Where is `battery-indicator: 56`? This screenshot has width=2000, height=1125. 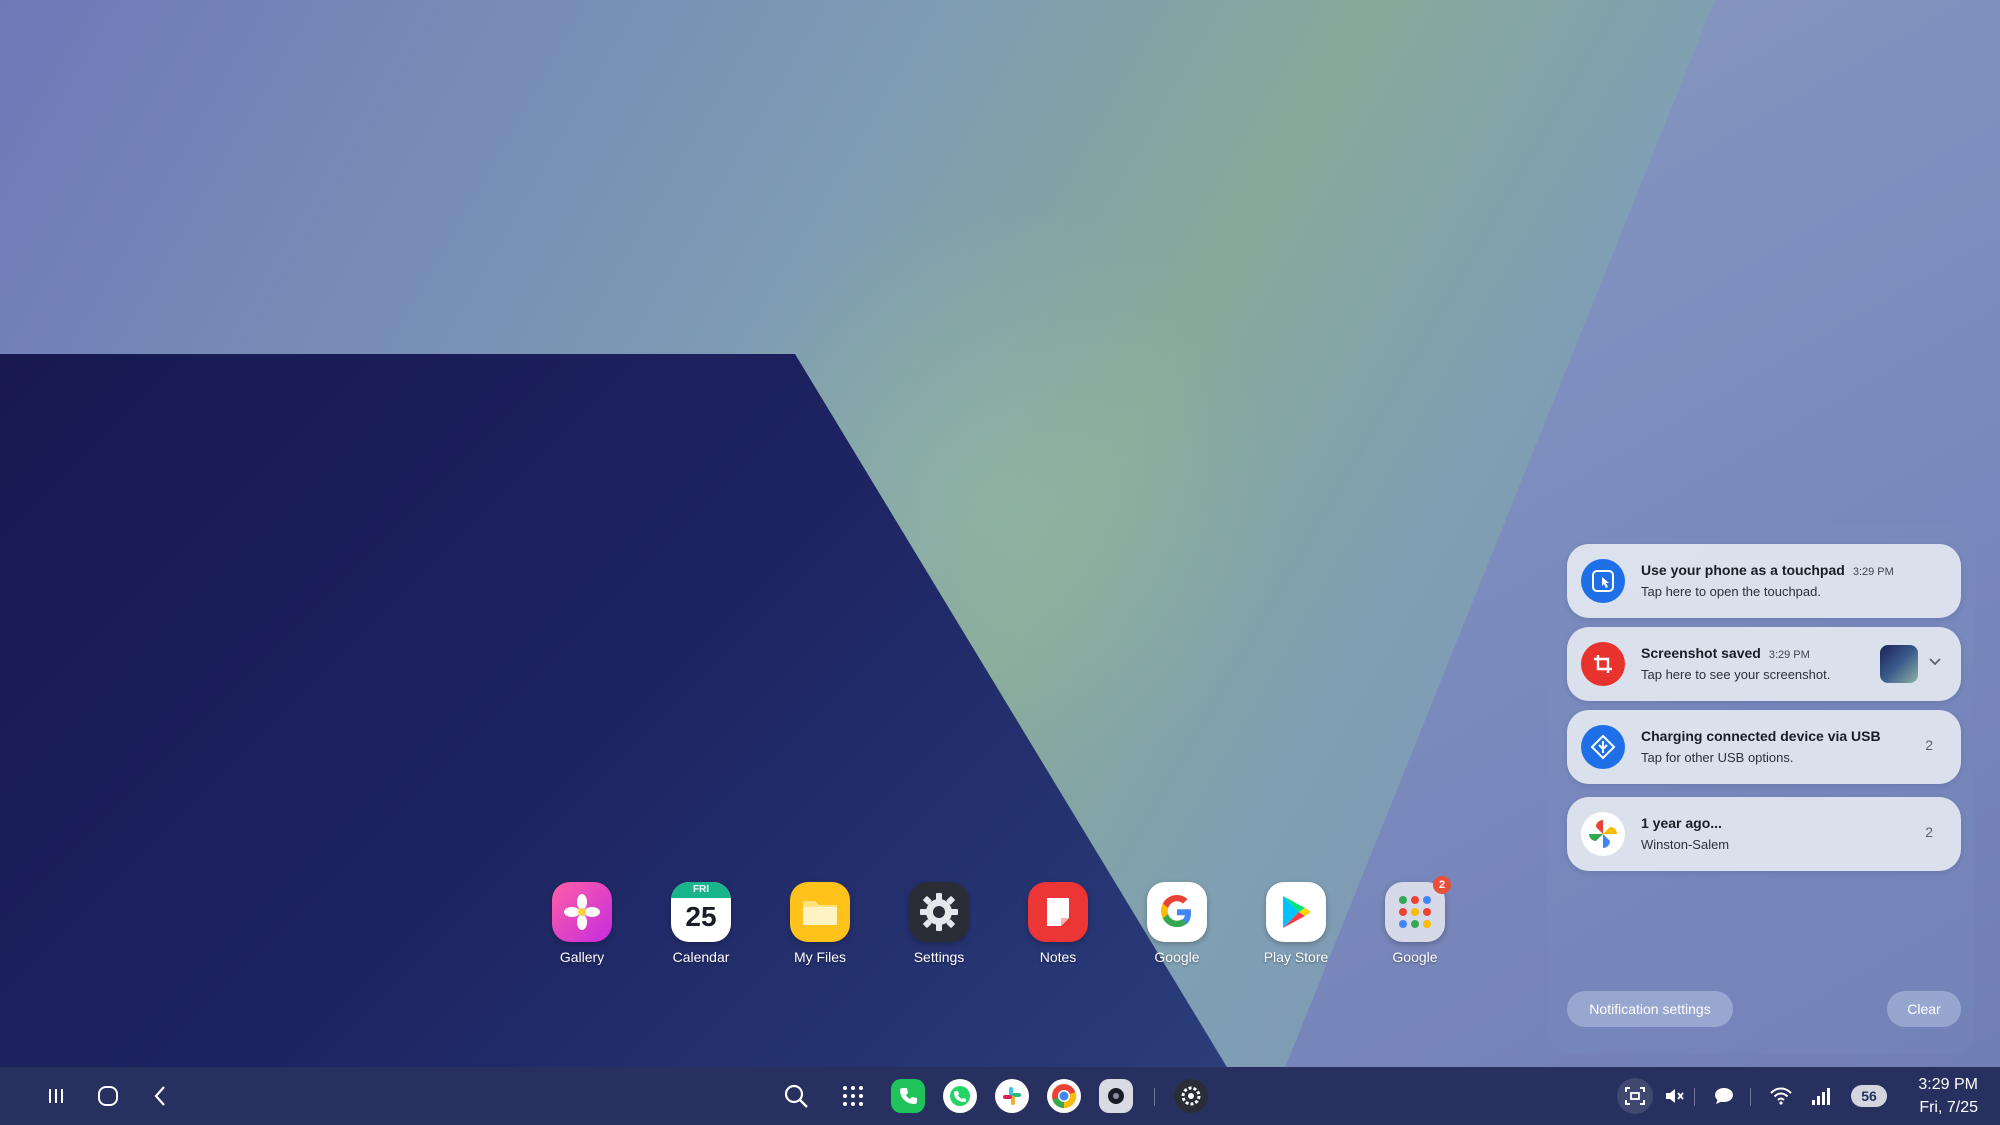 battery-indicator: 56 is located at coordinates (1869, 1096).